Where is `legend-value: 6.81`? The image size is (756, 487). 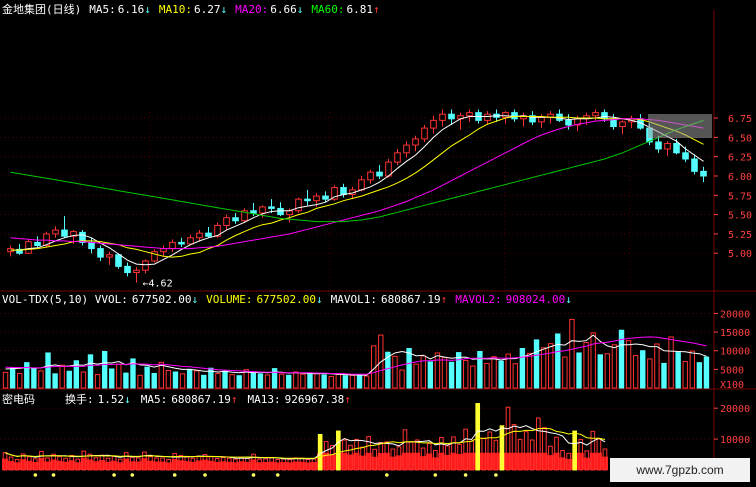 legend-value: 6.81 is located at coordinates (360, 9).